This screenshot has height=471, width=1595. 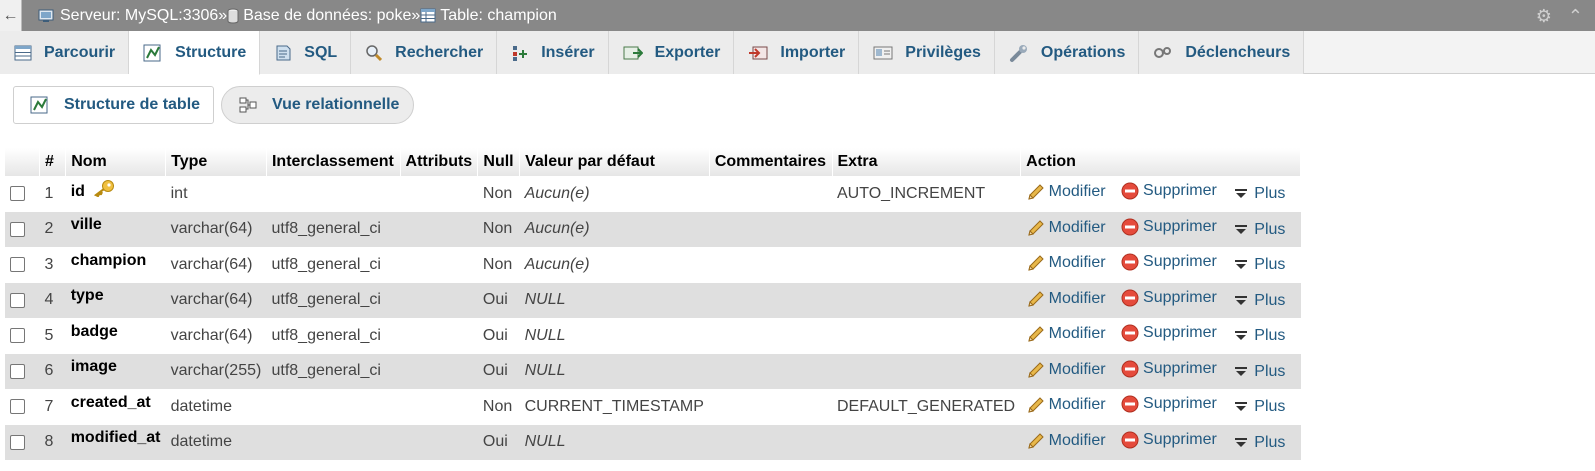 What do you see at coordinates (424, 52) in the screenshot?
I see `tab-rechercher: Rechercher` at bounding box center [424, 52].